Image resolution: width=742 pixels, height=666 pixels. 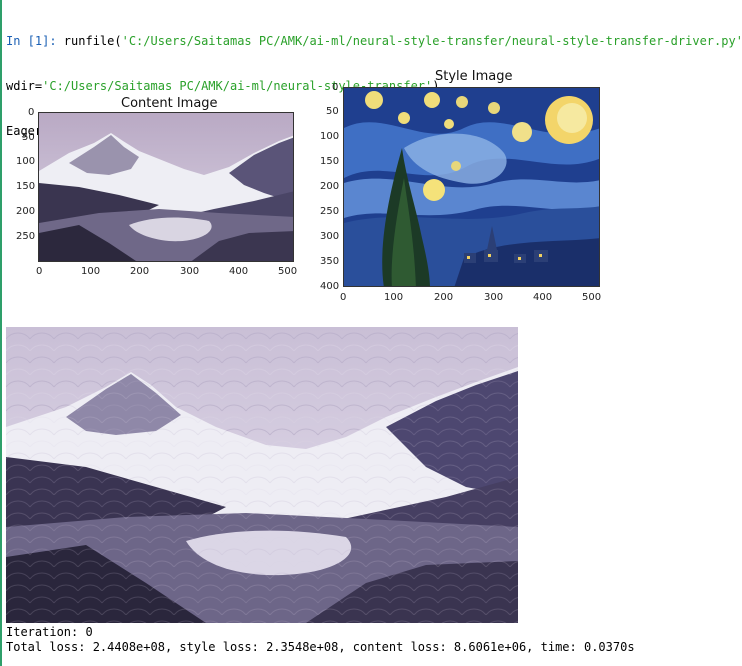 I want to click on style-y-tick: 350, so click(x=330, y=261).